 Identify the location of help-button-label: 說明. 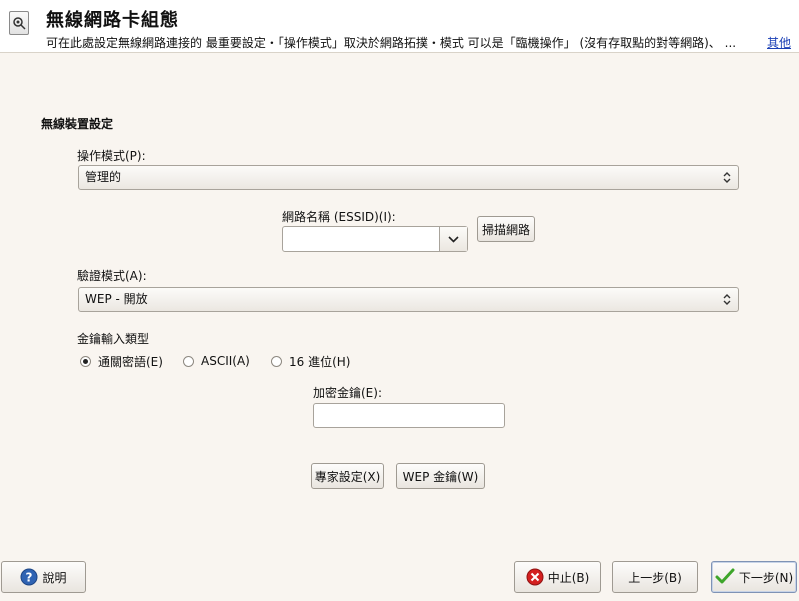
(54, 577).